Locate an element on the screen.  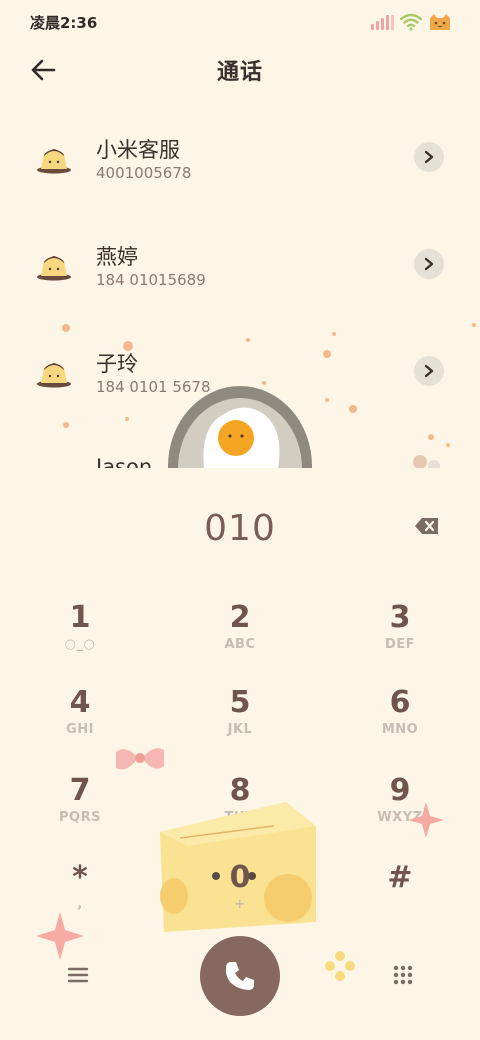
call-log-item: 子玲 184 0101 5678 is located at coordinates (240, 372).